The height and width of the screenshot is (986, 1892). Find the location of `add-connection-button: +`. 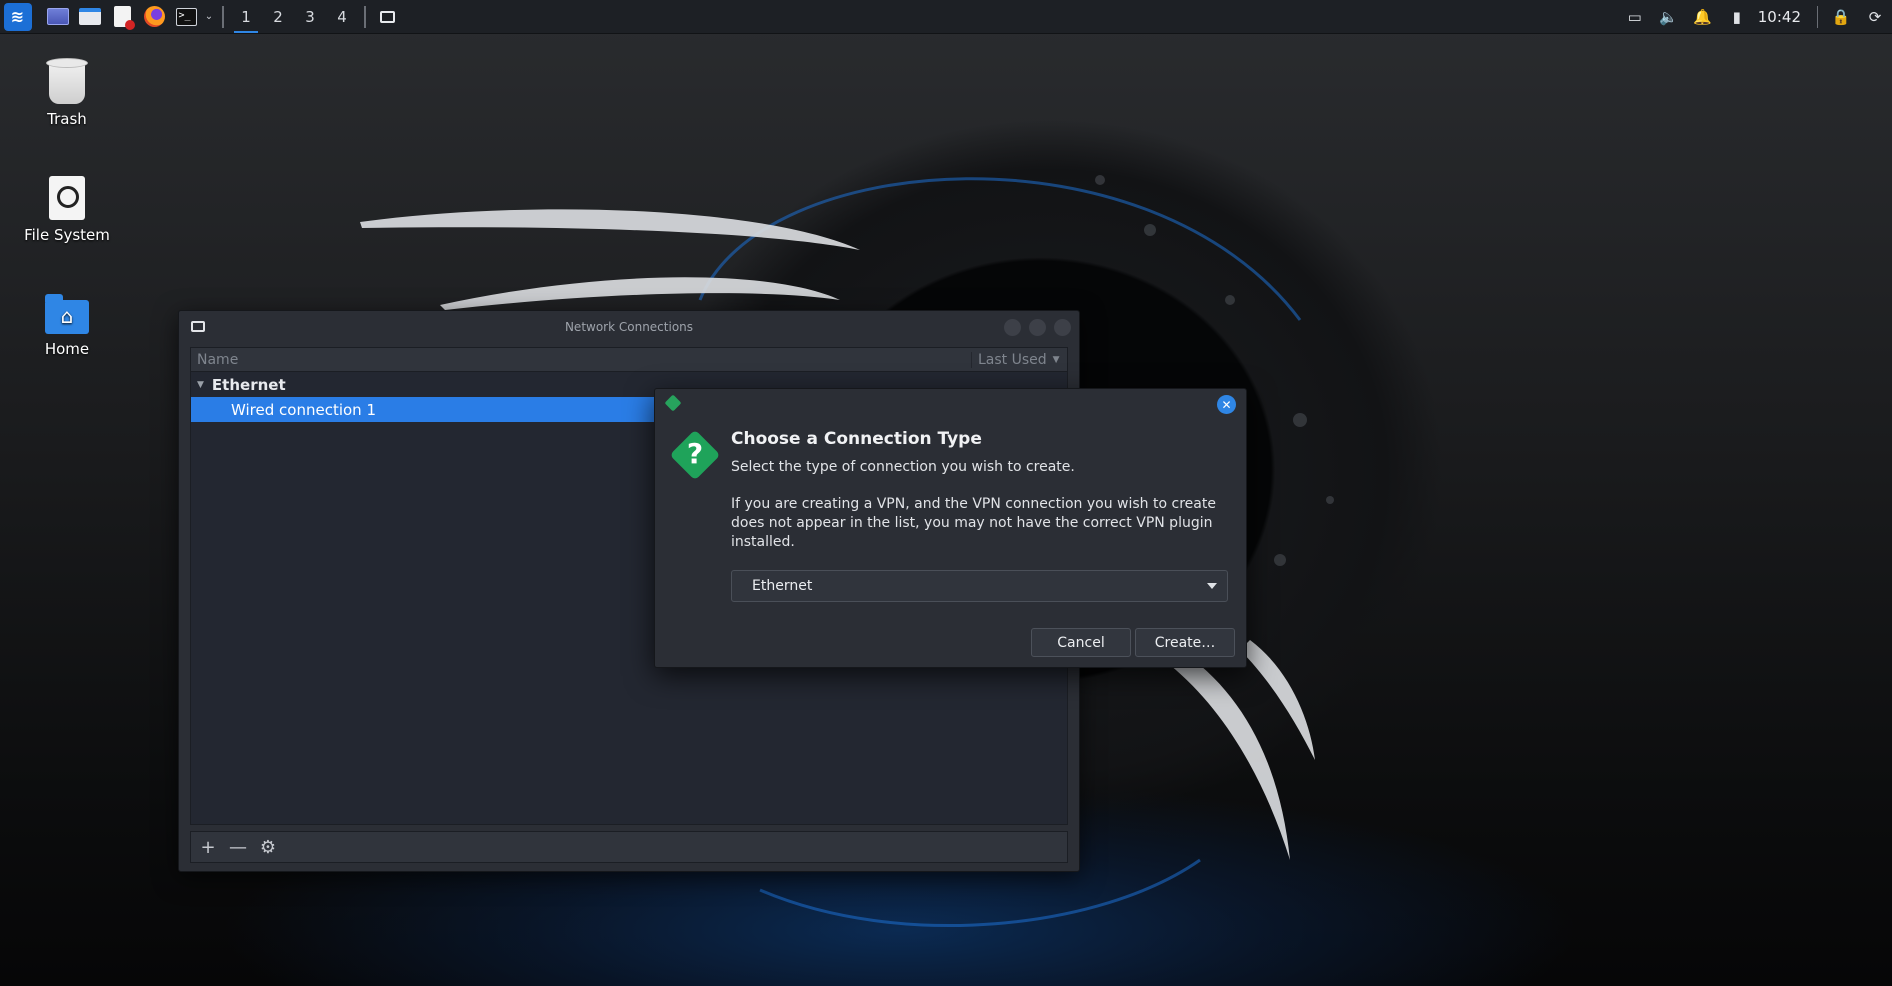

add-connection-button: + is located at coordinates (208, 847).